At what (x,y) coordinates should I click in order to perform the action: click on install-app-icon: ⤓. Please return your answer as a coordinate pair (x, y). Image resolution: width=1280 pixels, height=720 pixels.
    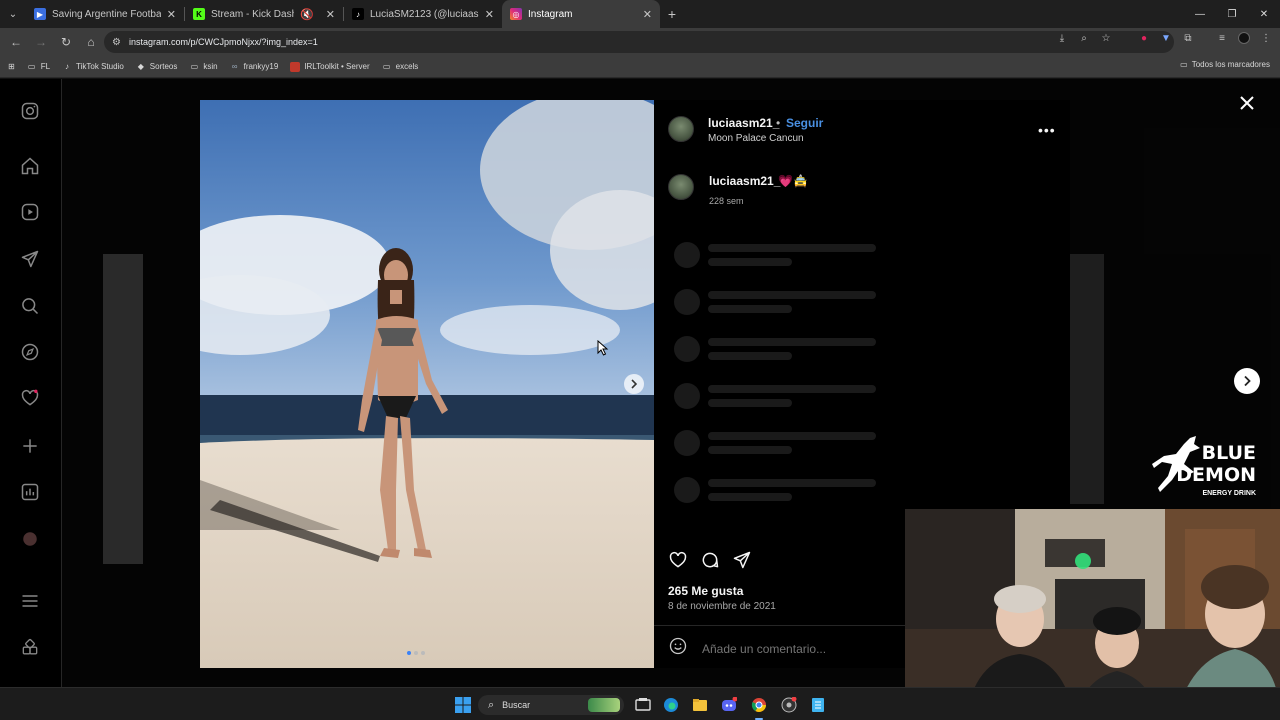
    Looking at the image, I should click on (1062, 38).